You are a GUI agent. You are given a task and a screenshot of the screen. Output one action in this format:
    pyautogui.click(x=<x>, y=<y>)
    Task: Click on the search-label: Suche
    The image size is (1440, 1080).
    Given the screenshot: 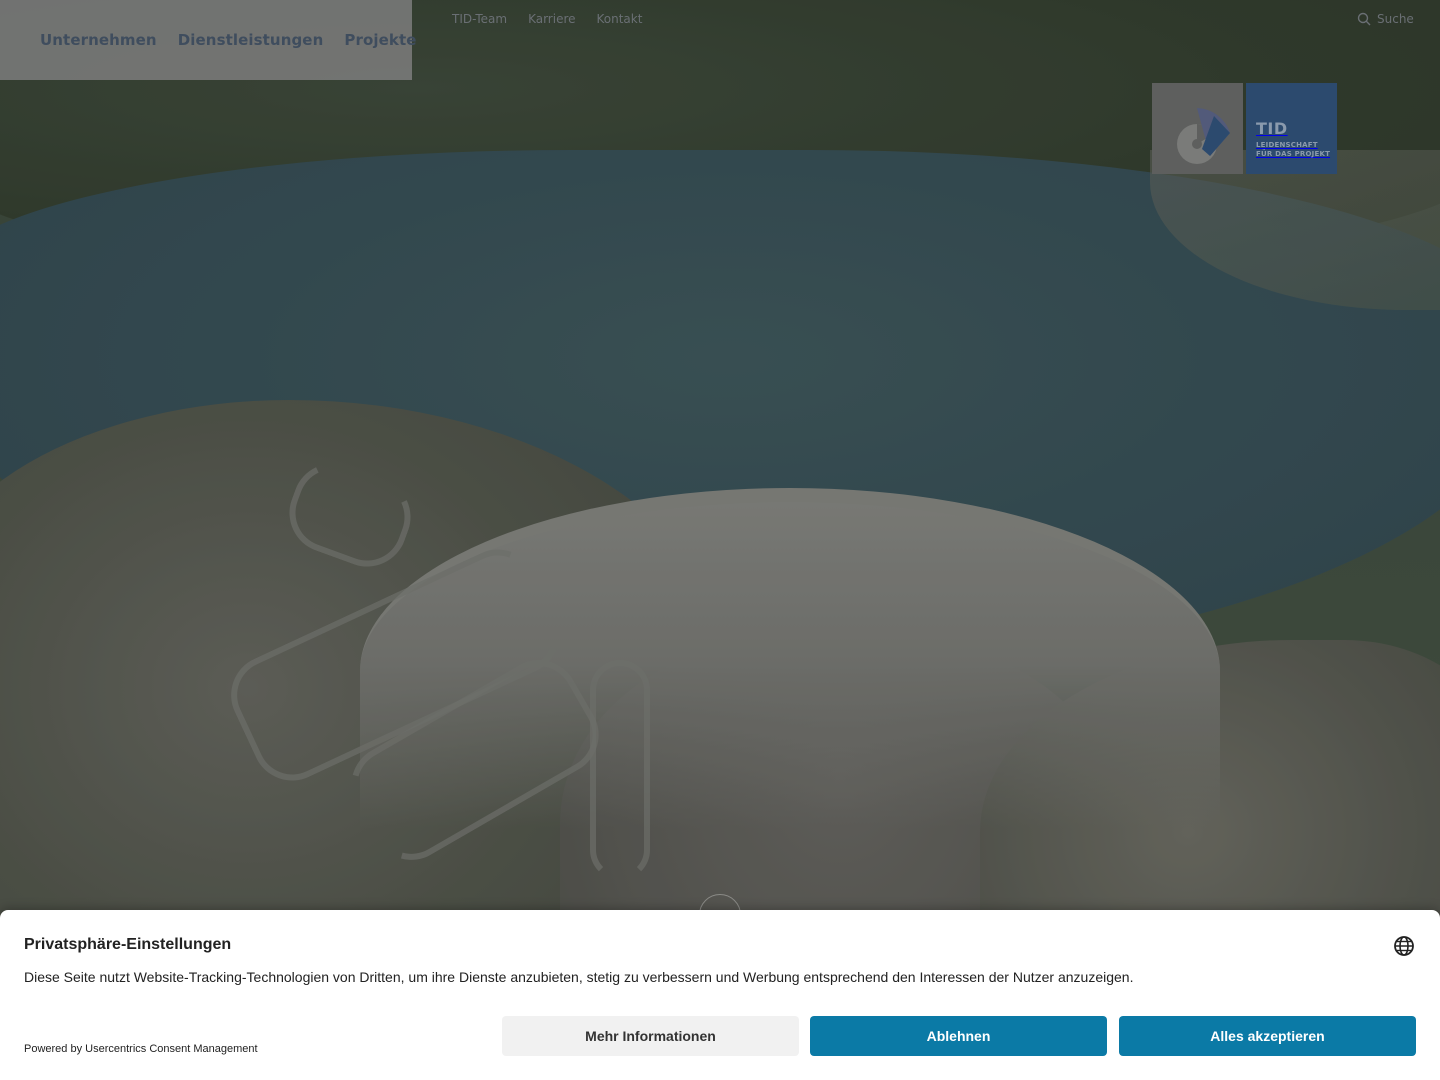 What is the action you would take?
    pyautogui.click(x=1395, y=19)
    